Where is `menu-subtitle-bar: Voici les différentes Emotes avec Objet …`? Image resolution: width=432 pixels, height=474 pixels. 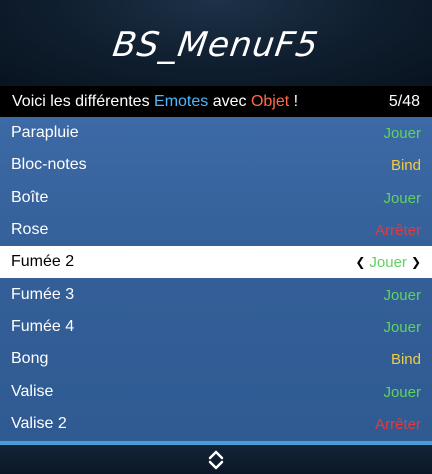 menu-subtitle-bar: Voici les différentes Emotes avec Objet … is located at coordinates (216, 101).